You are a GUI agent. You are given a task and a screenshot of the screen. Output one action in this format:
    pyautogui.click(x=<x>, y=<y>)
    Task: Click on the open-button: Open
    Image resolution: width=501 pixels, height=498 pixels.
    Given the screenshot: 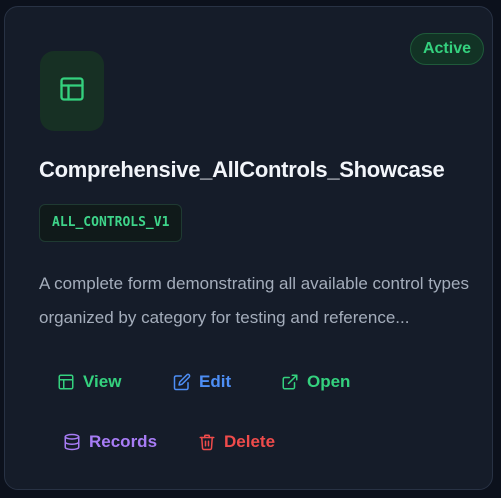 What is the action you would take?
    pyautogui.click(x=315, y=382)
    